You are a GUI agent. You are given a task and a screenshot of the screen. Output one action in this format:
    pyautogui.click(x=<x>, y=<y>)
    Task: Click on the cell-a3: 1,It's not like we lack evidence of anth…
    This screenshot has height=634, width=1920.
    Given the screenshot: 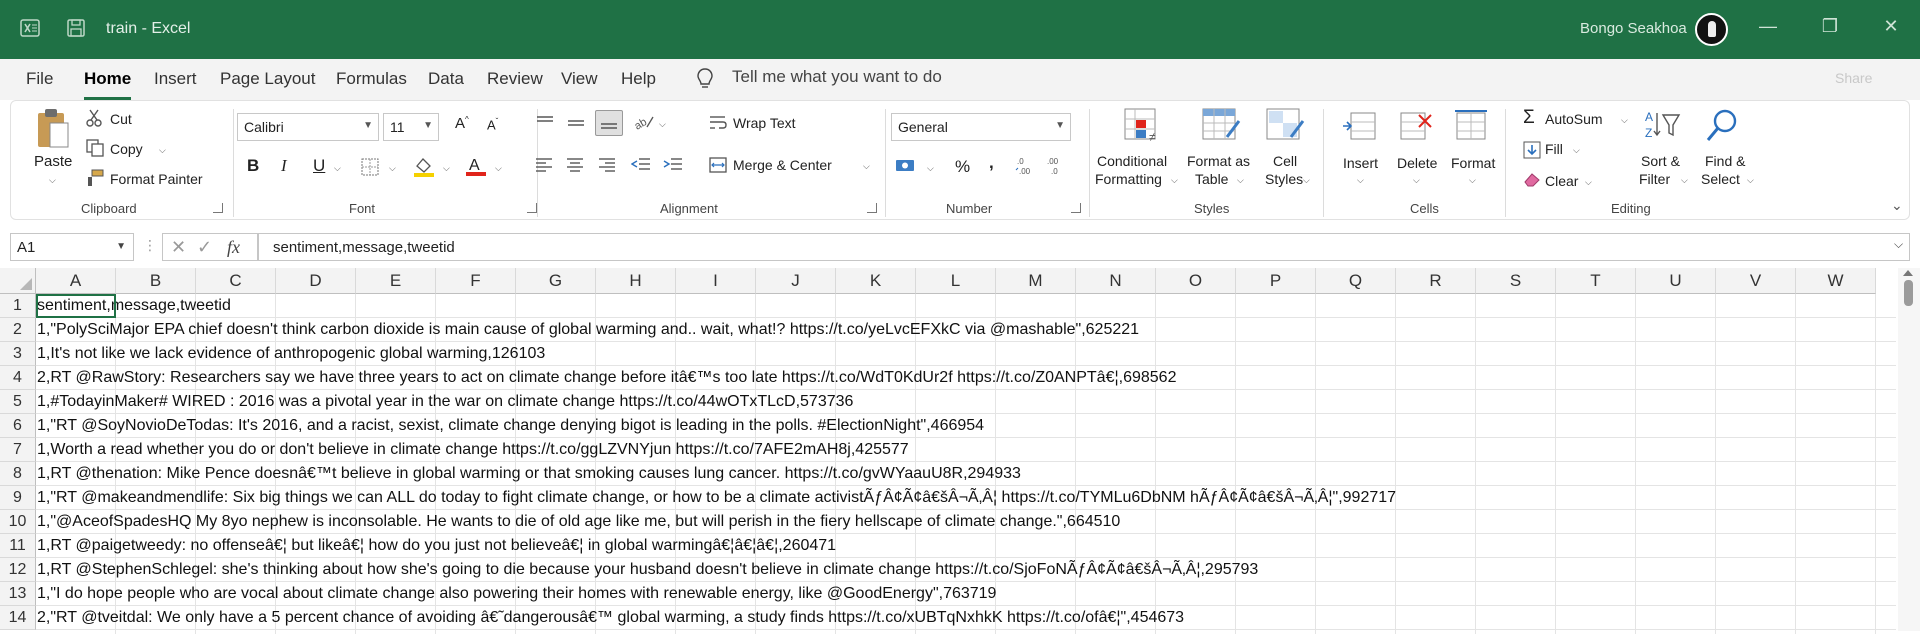 What is the action you would take?
    pyautogui.click(x=291, y=354)
    